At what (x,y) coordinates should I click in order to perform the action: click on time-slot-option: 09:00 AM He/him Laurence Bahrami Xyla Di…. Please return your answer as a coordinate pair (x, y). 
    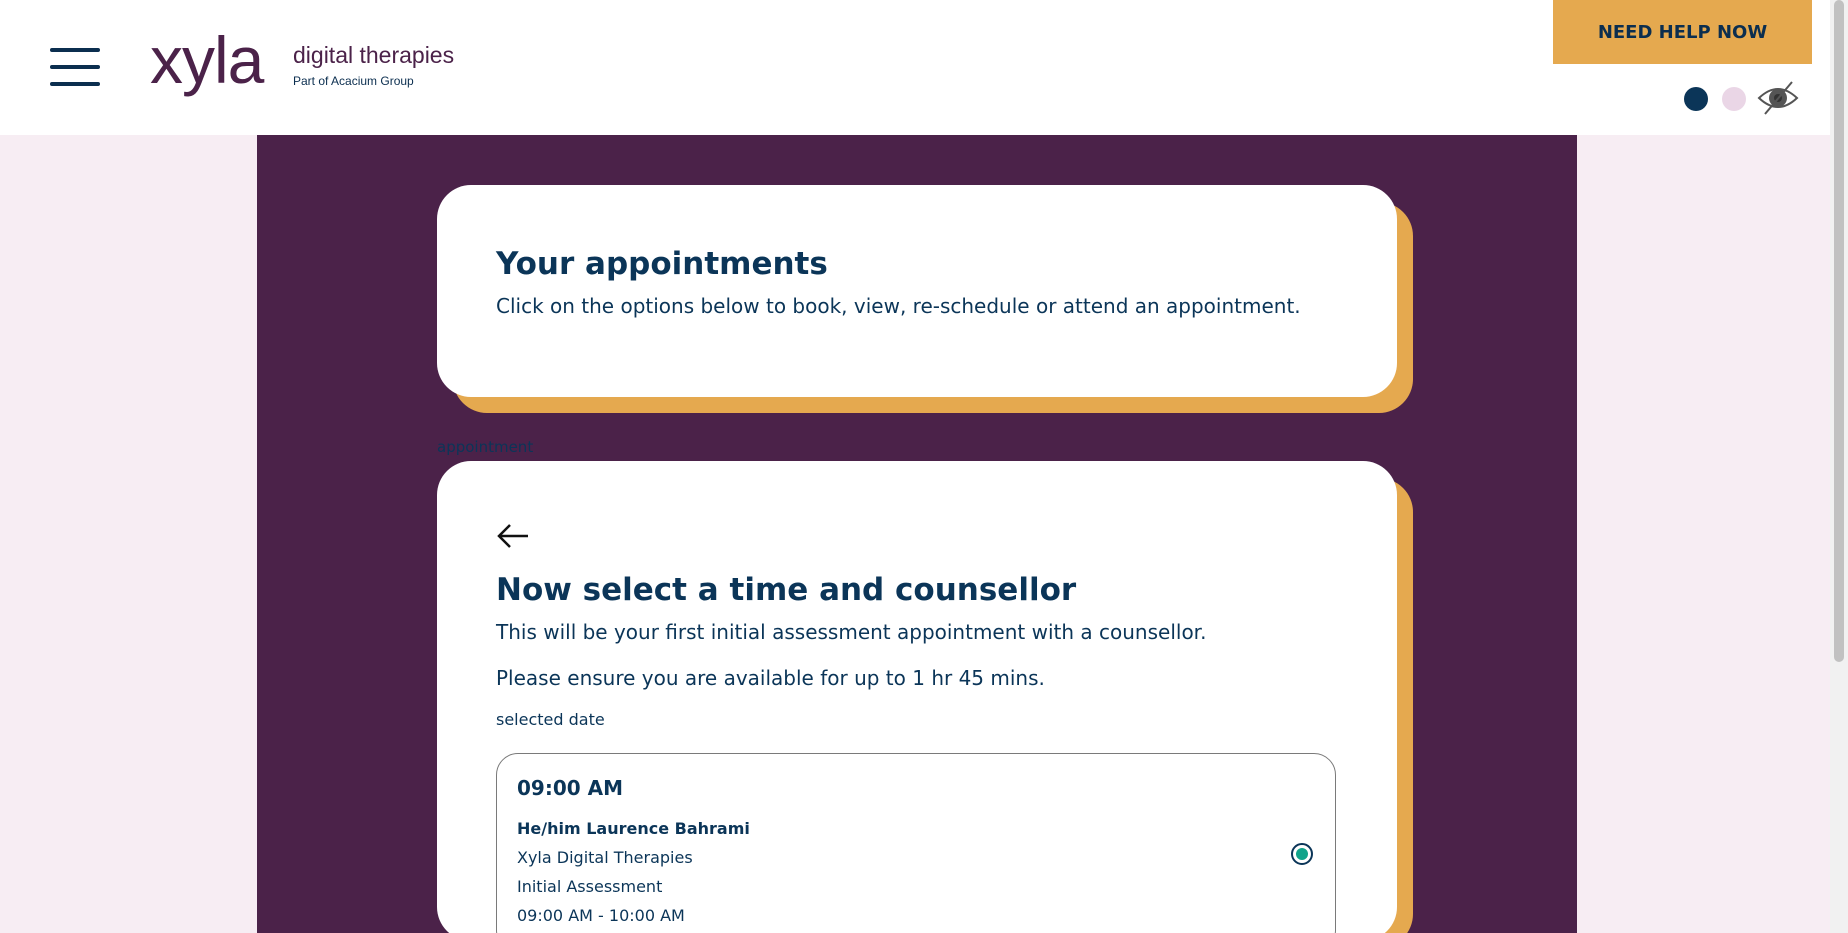
    Looking at the image, I should click on (916, 843).